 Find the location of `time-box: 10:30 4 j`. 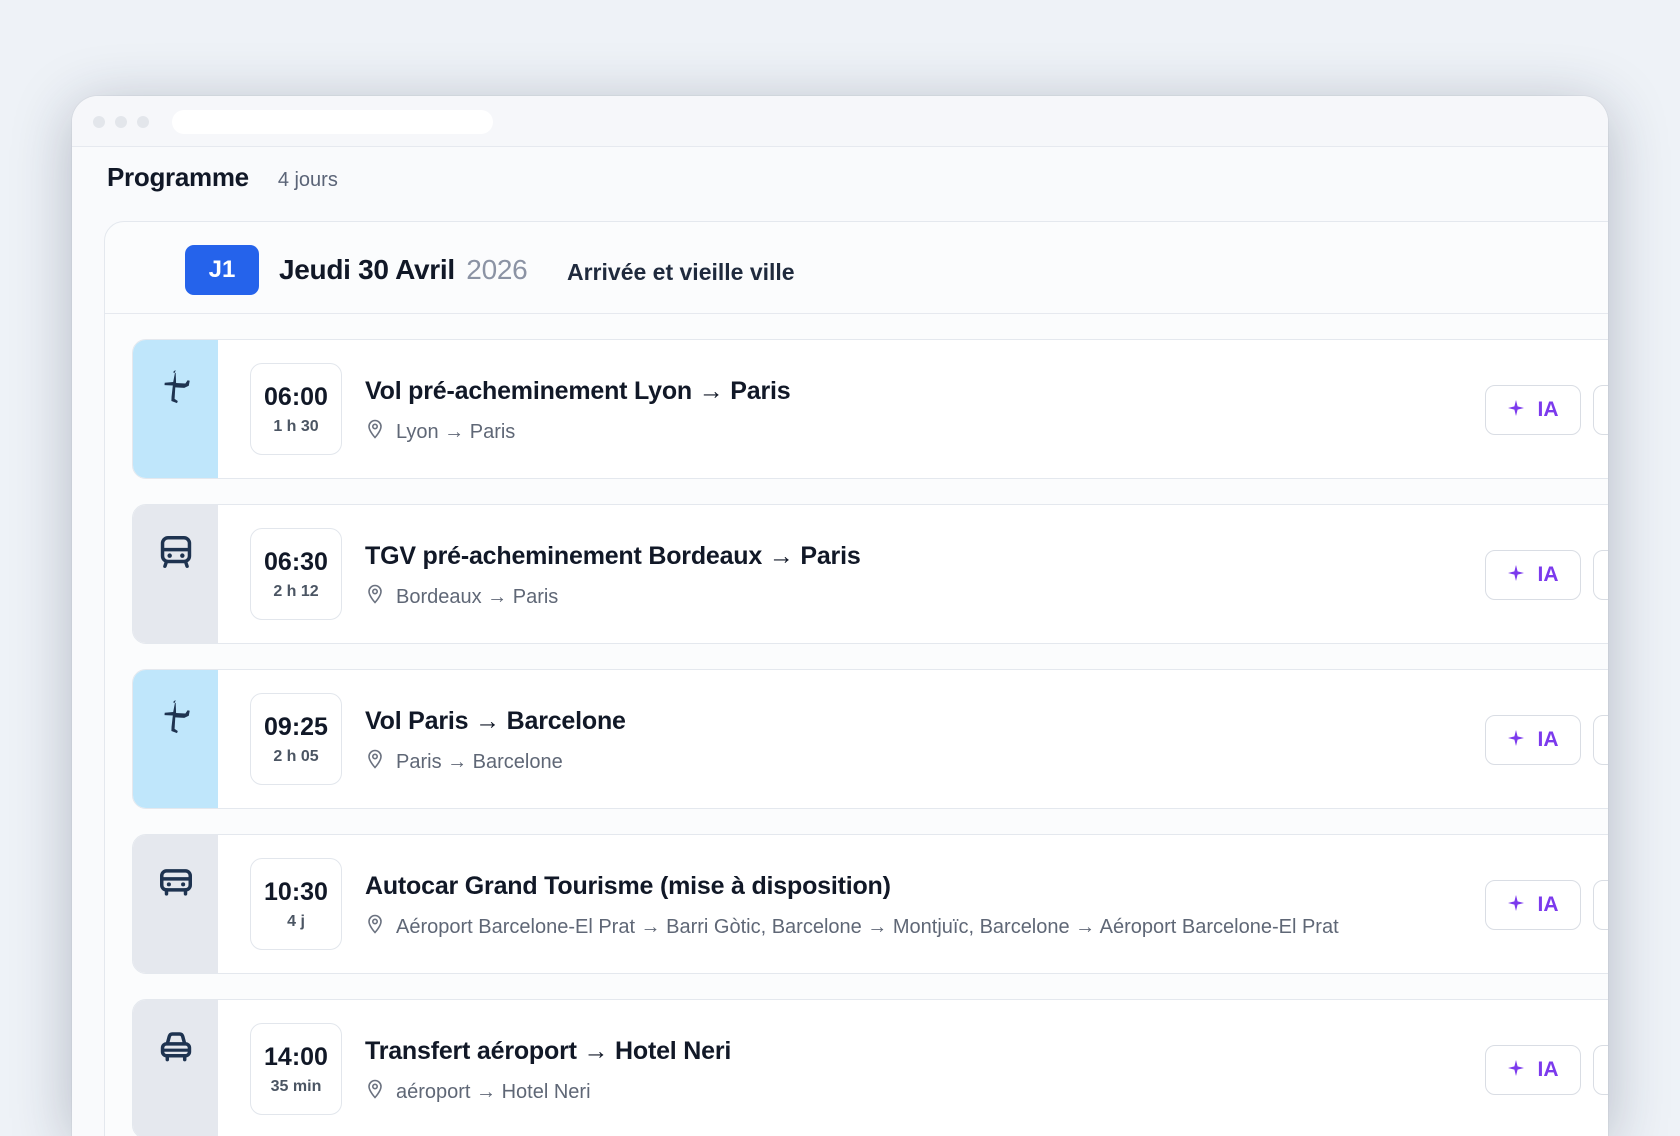

time-box: 10:30 4 j is located at coordinates (296, 904).